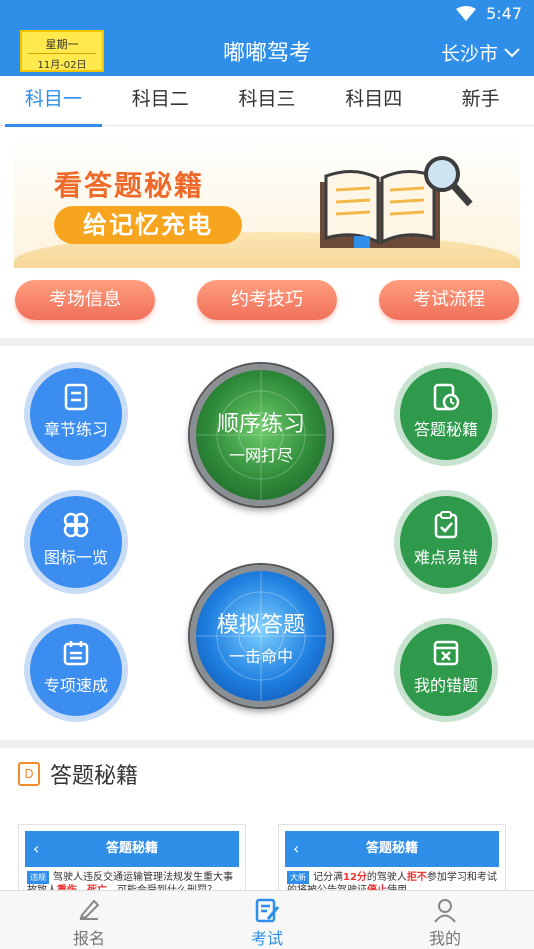  I want to click on exam-process-button: 考试流程, so click(449, 300).